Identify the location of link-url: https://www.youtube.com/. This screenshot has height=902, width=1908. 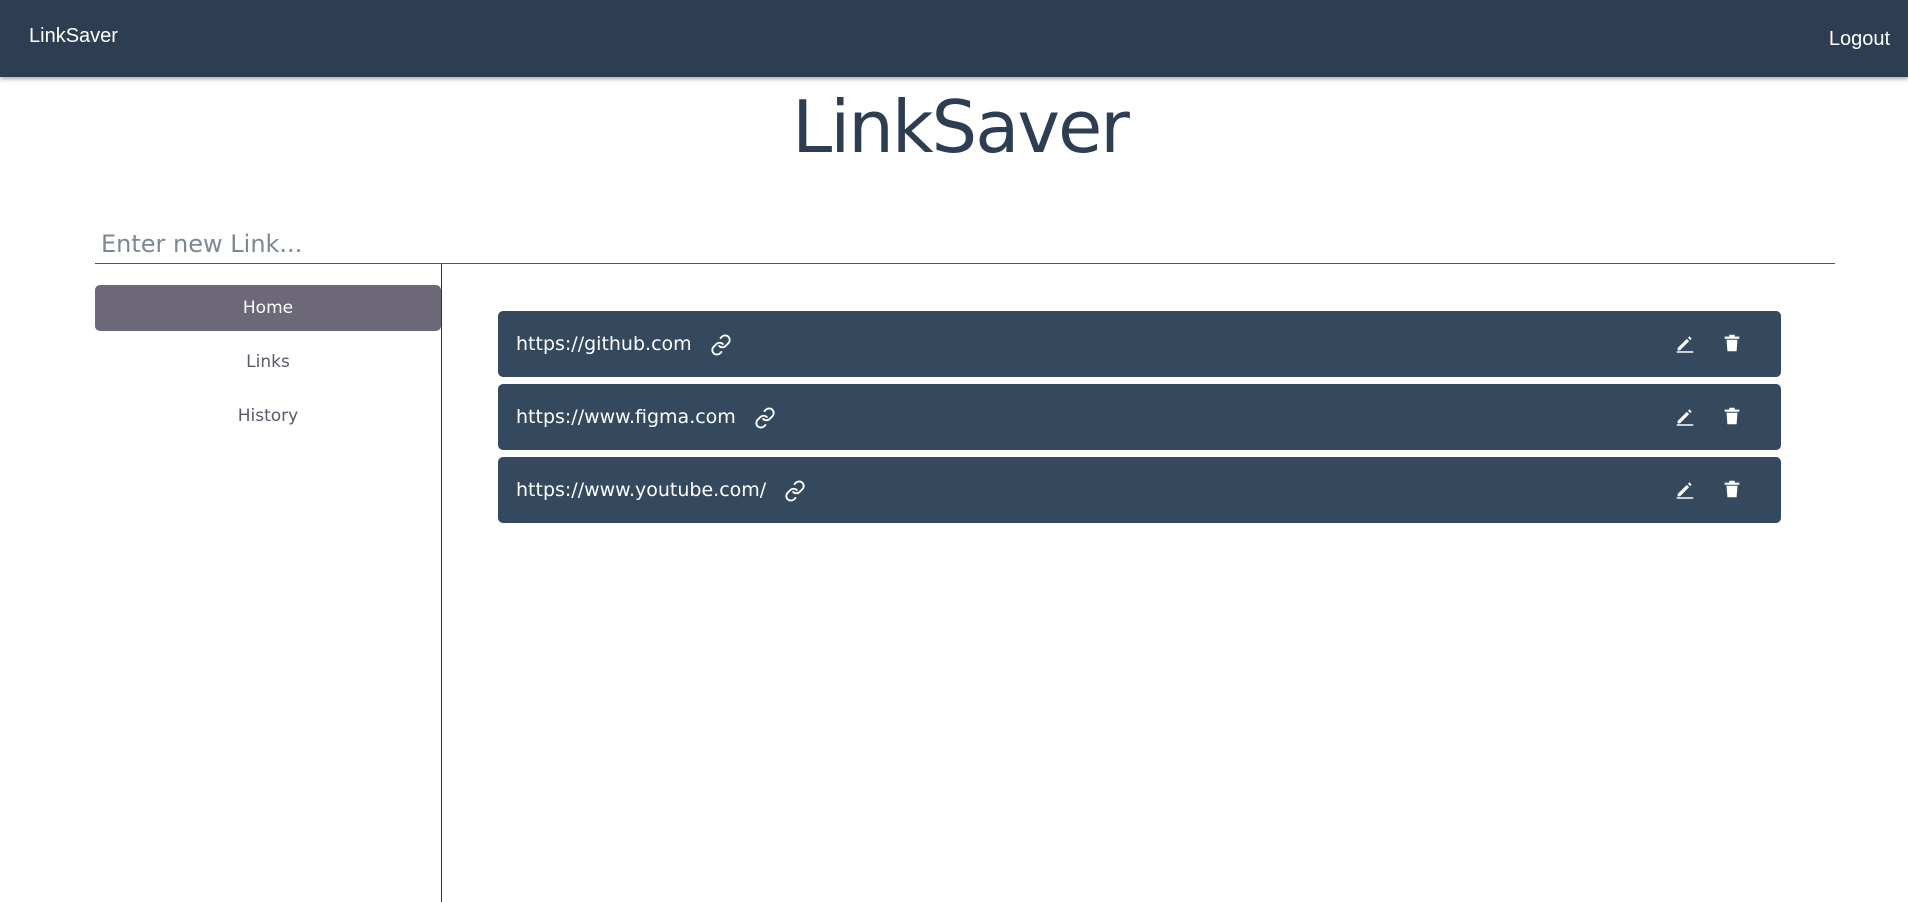
(641, 490).